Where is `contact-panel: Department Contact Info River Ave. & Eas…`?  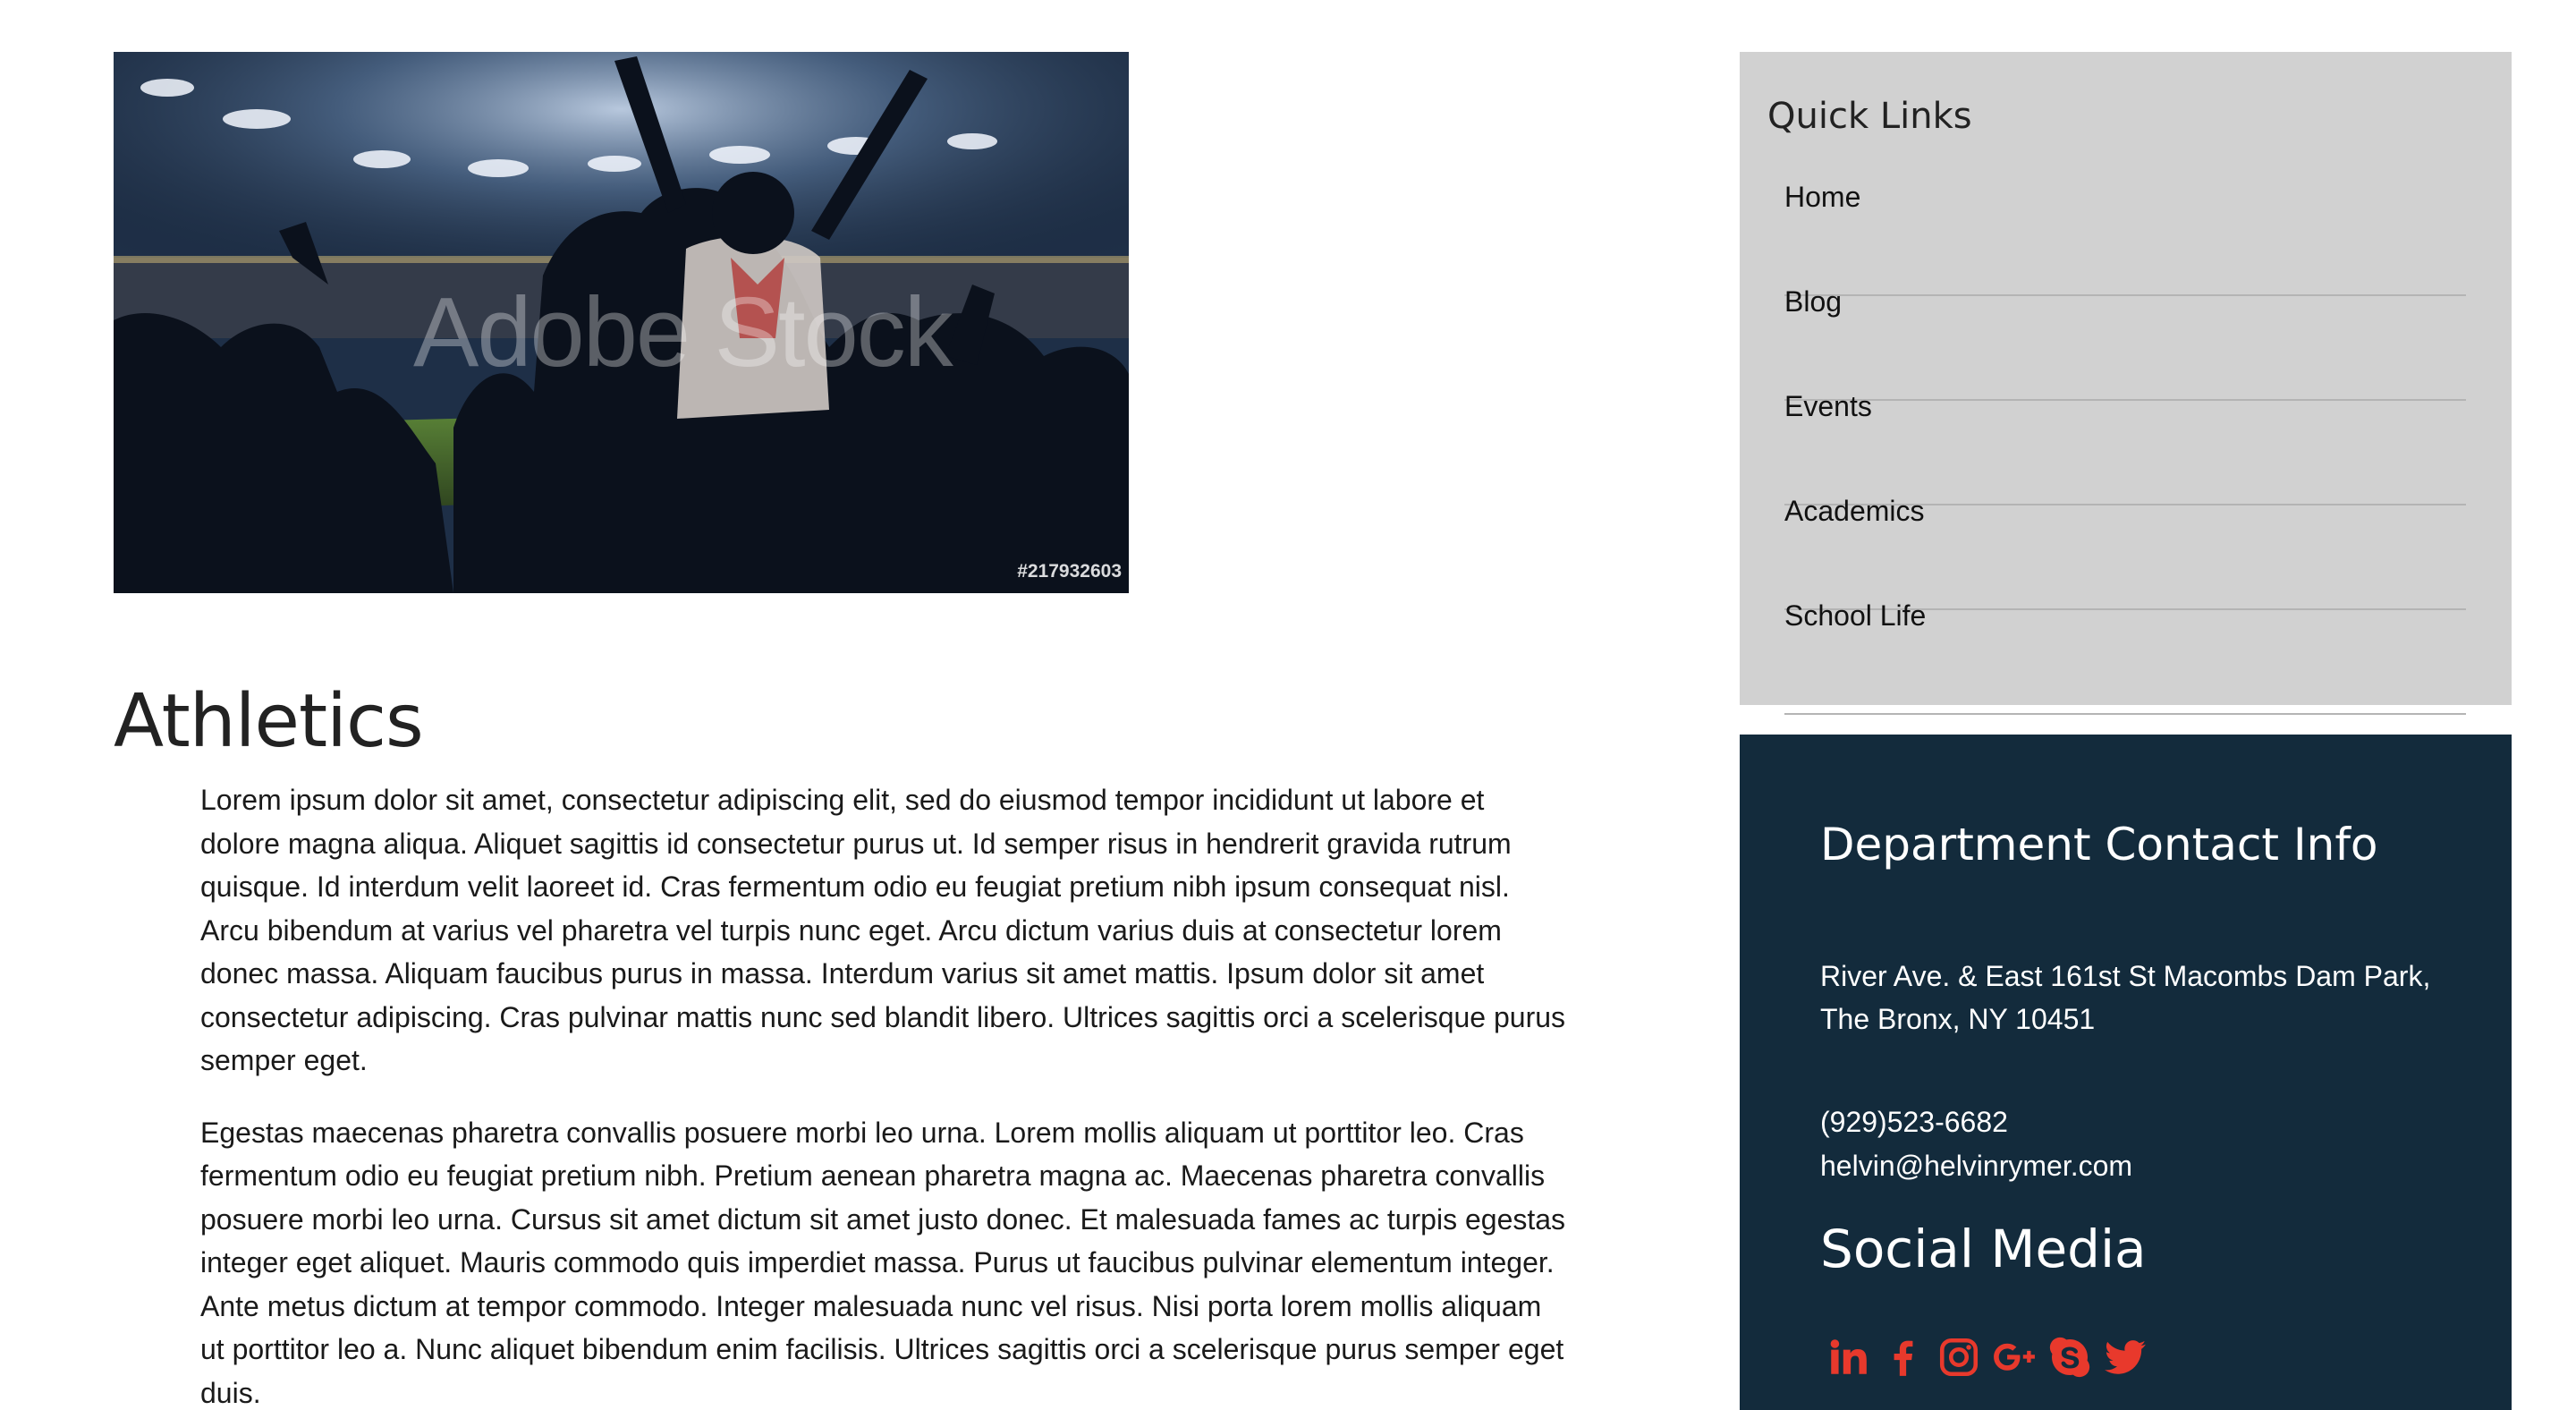
contact-panel: Department Contact Info River Ave. & Eas… is located at coordinates (2126, 1073).